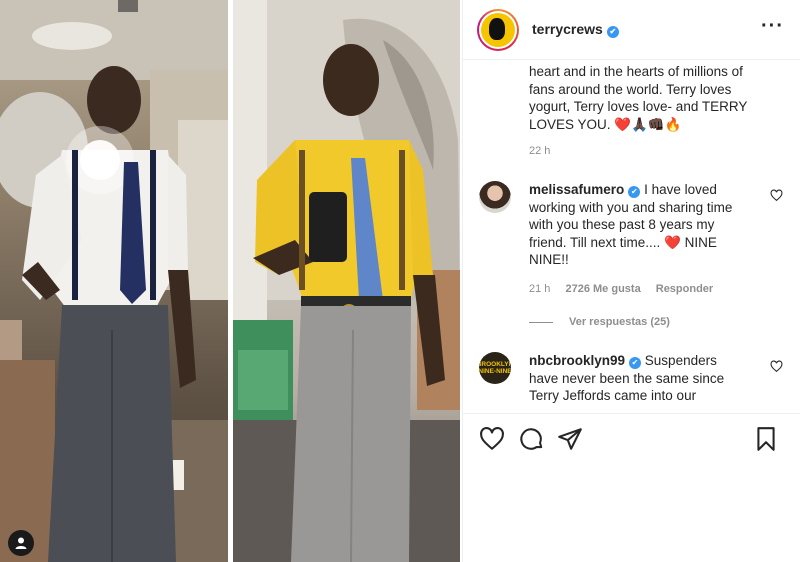  What do you see at coordinates (495, 197) in the screenshot?
I see `comment-avatar` at bounding box center [495, 197].